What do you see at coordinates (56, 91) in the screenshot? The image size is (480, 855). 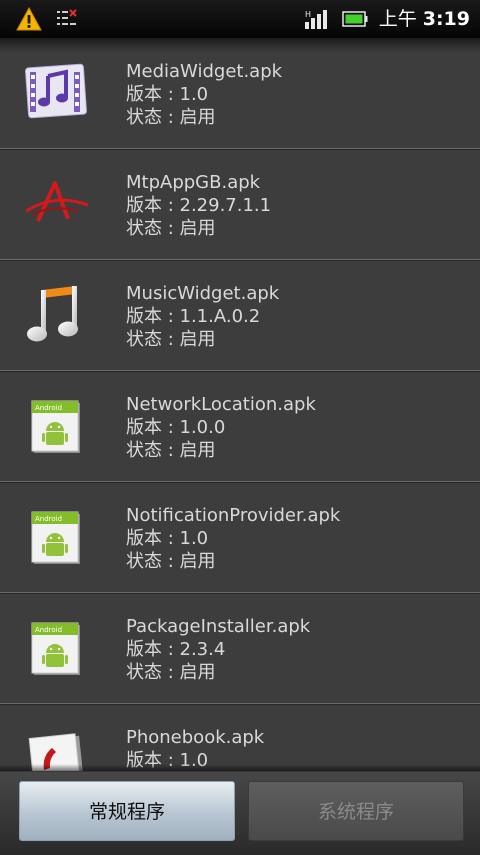 I see `media-widget-icon` at bounding box center [56, 91].